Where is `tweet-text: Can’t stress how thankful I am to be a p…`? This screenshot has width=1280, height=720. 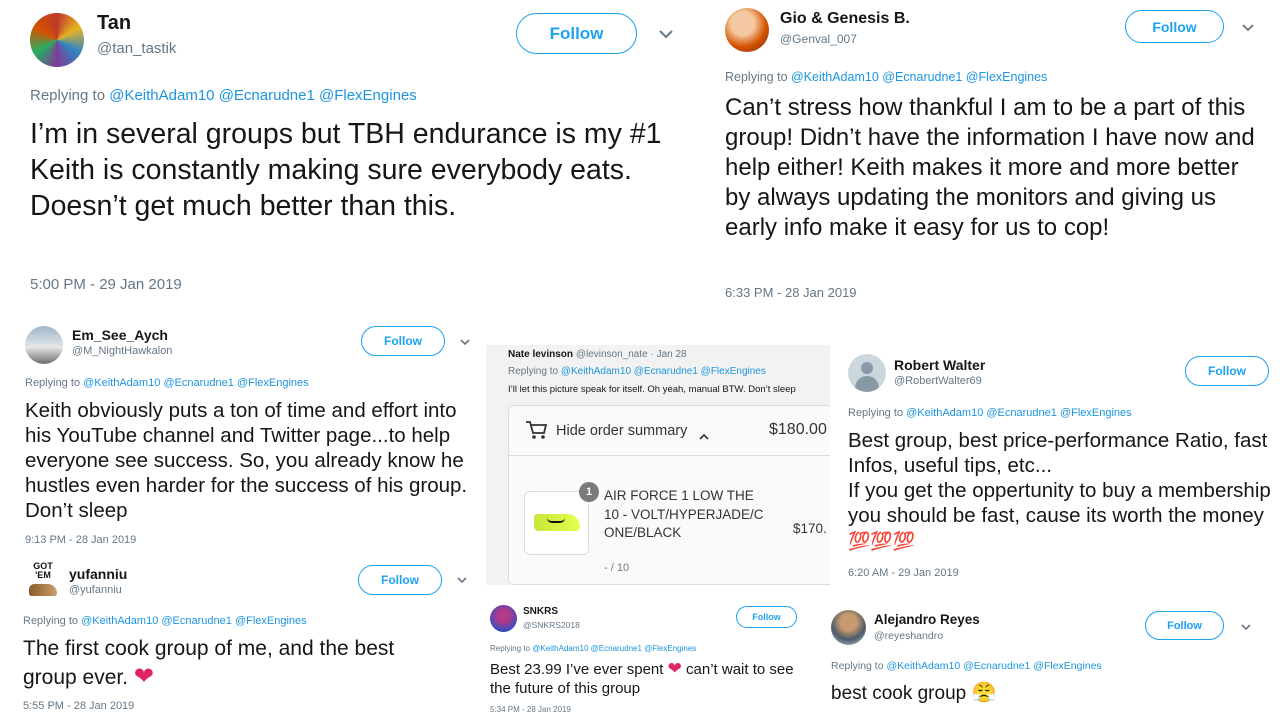 tweet-text: Can’t stress how thankful I am to be a p… is located at coordinates (990, 167).